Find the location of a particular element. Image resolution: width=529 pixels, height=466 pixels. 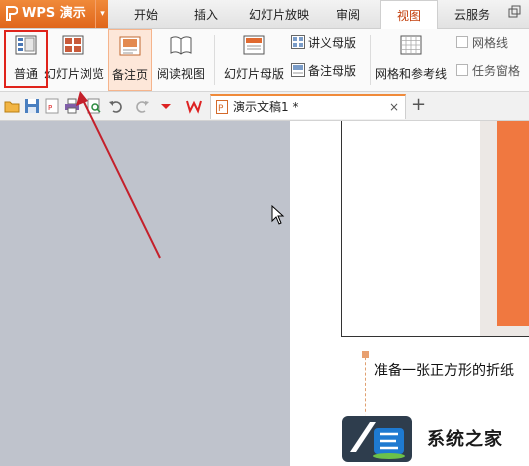

slide-browse-button: 幻灯片浏览 is located at coordinates (74, 60).